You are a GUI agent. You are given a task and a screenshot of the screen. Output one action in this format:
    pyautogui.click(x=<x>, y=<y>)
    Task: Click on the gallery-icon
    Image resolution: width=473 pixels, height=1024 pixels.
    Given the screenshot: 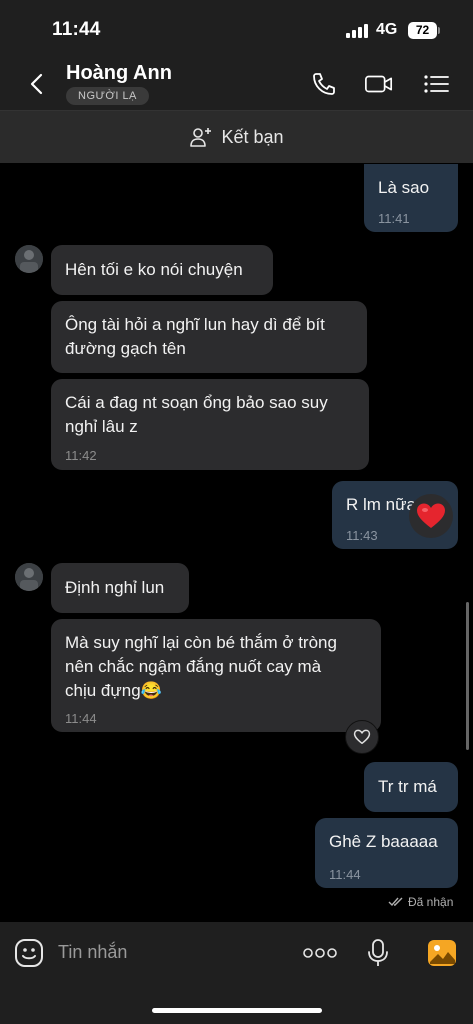 What is the action you would take?
    pyautogui.click(x=442, y=953)
    